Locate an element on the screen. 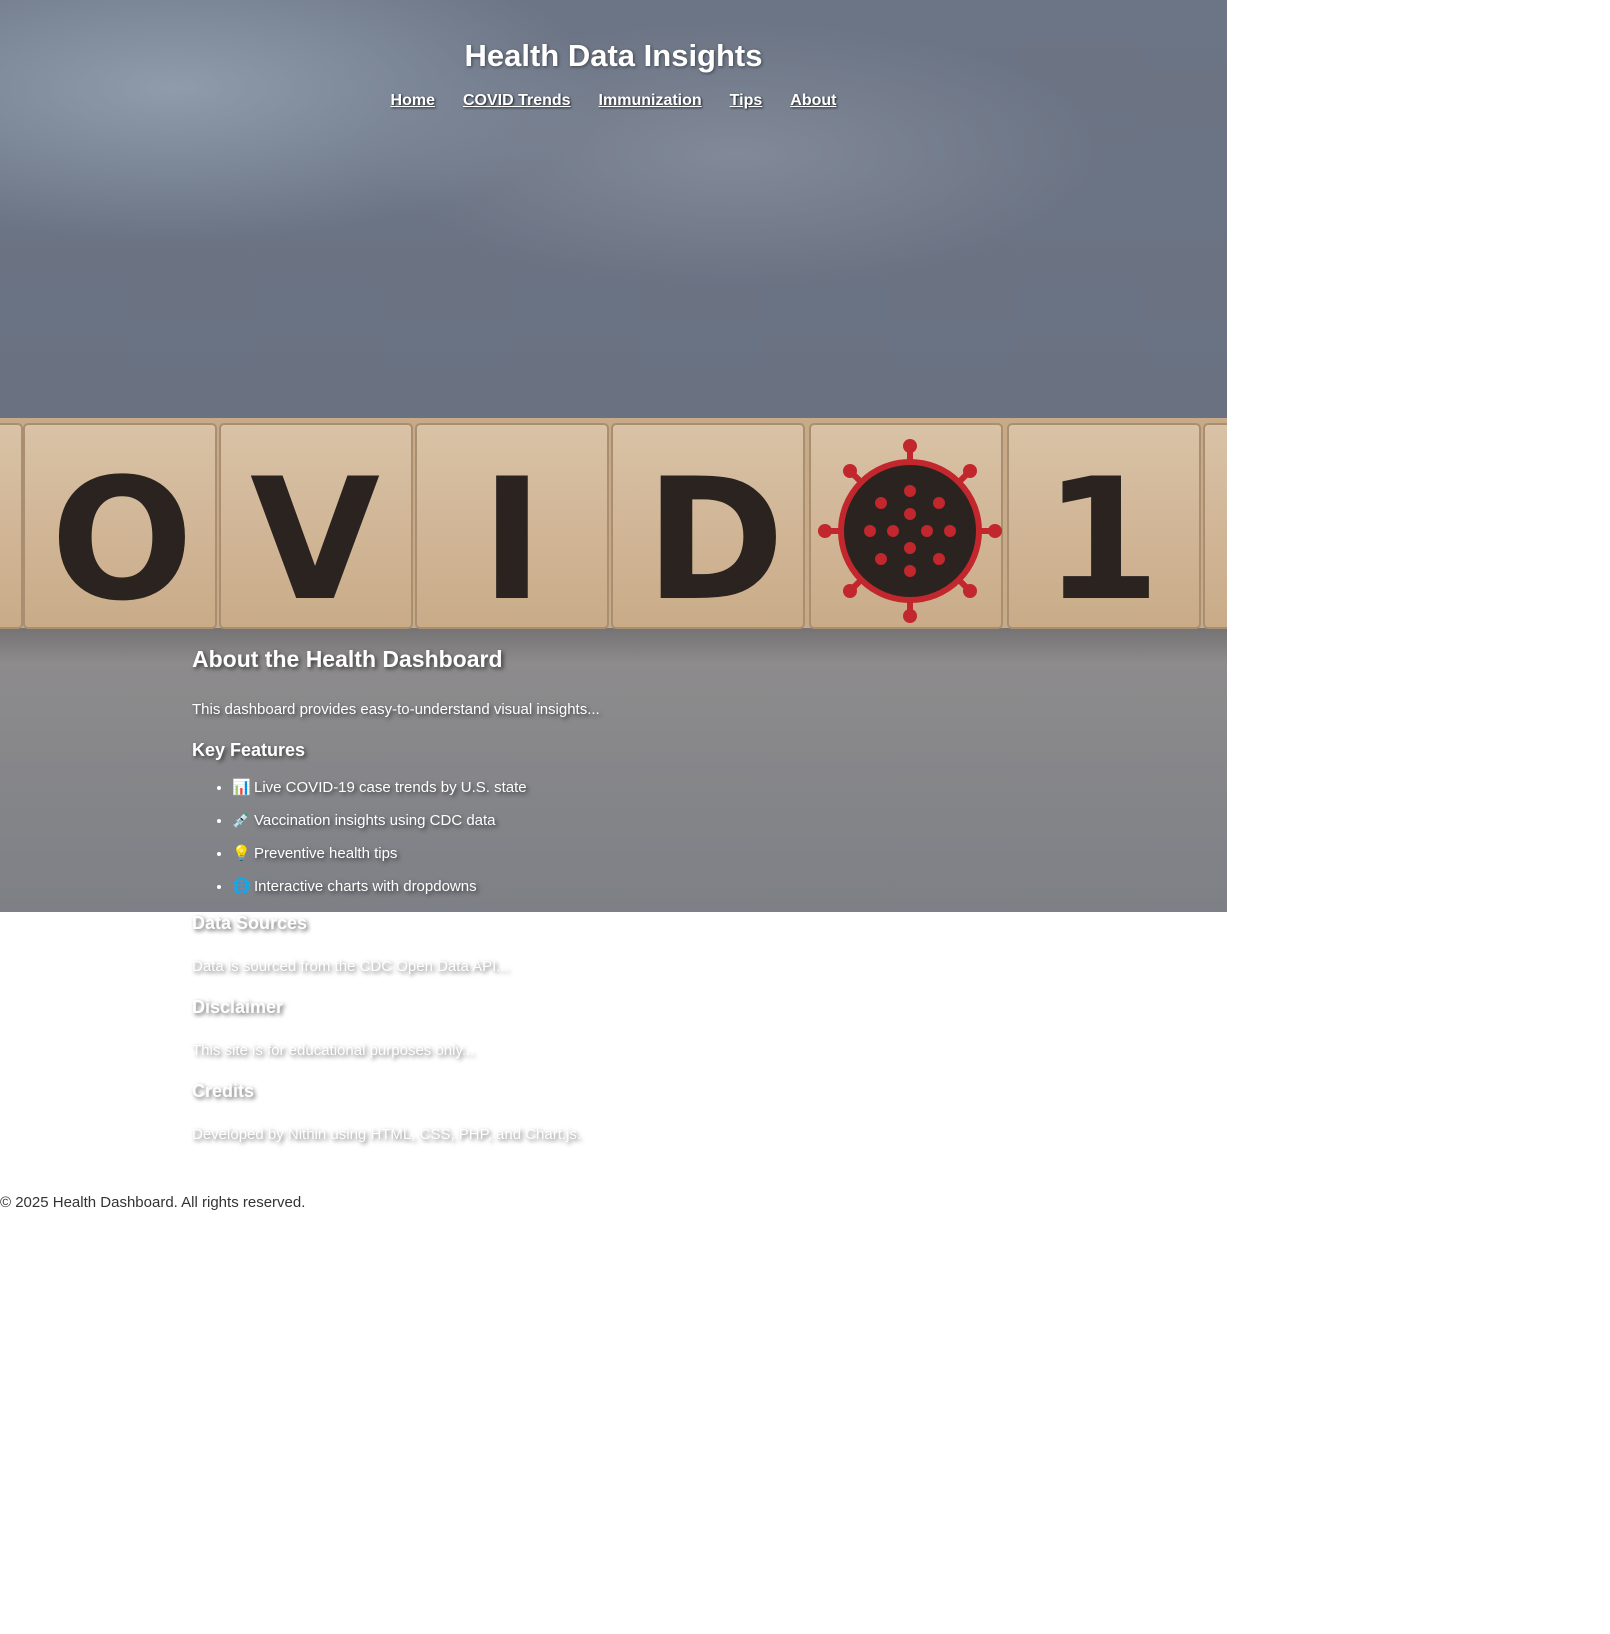 The image size is (1610, 1634). list-item: 📊Live COVID-19 case trends by U.S. state is located at coordinates (662, 787).